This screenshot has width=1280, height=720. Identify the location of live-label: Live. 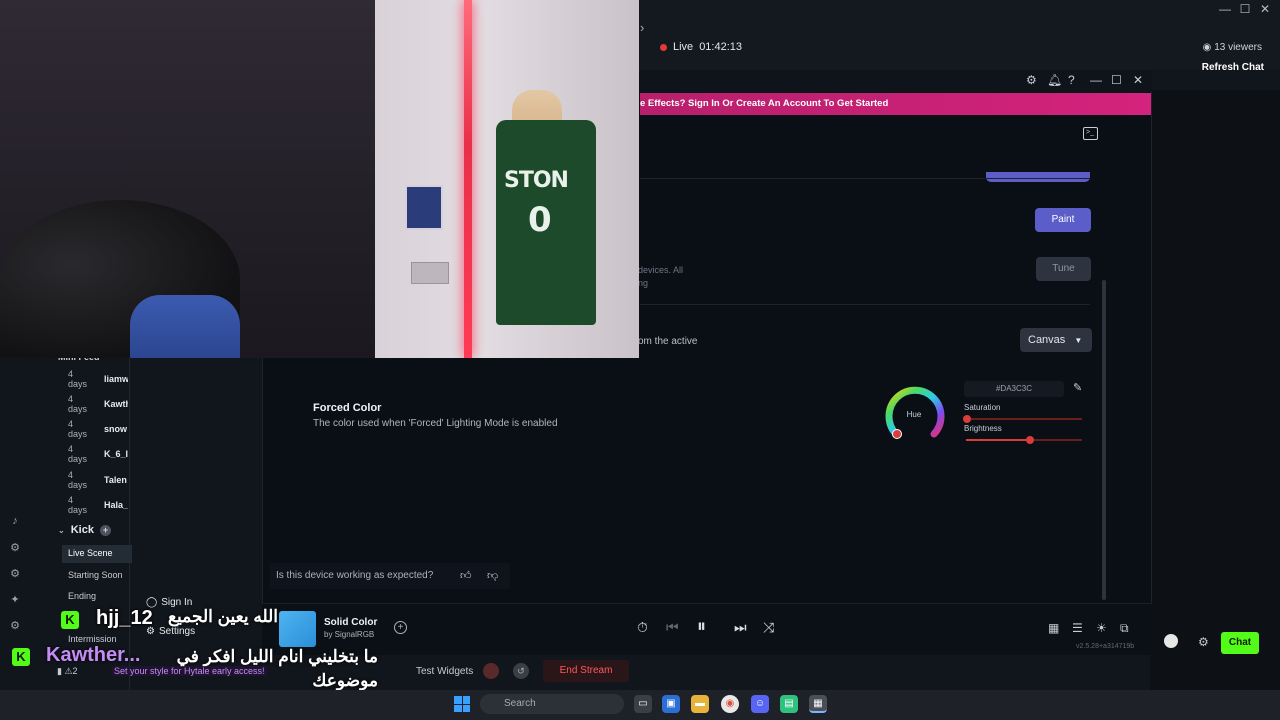
(683, 47).